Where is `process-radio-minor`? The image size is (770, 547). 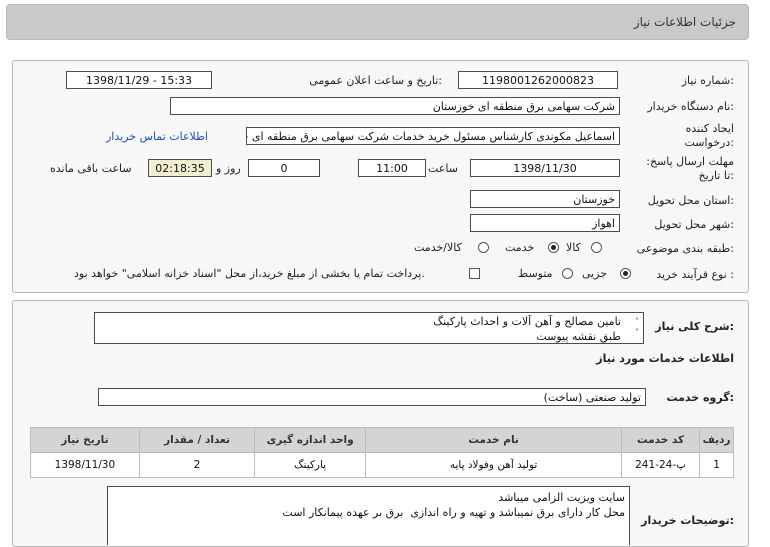
process-radio-minor is located at coordinates (626, 274).